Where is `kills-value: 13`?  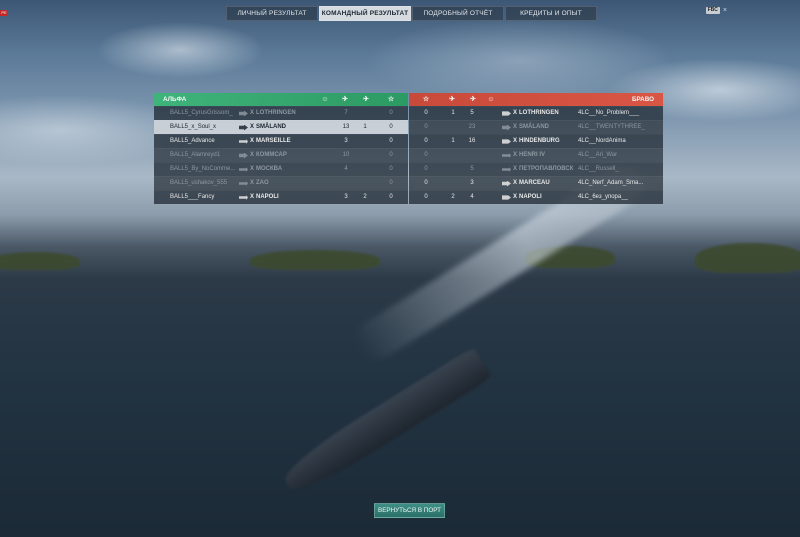
kills-value: 13 is located at coordinates (346, 127).